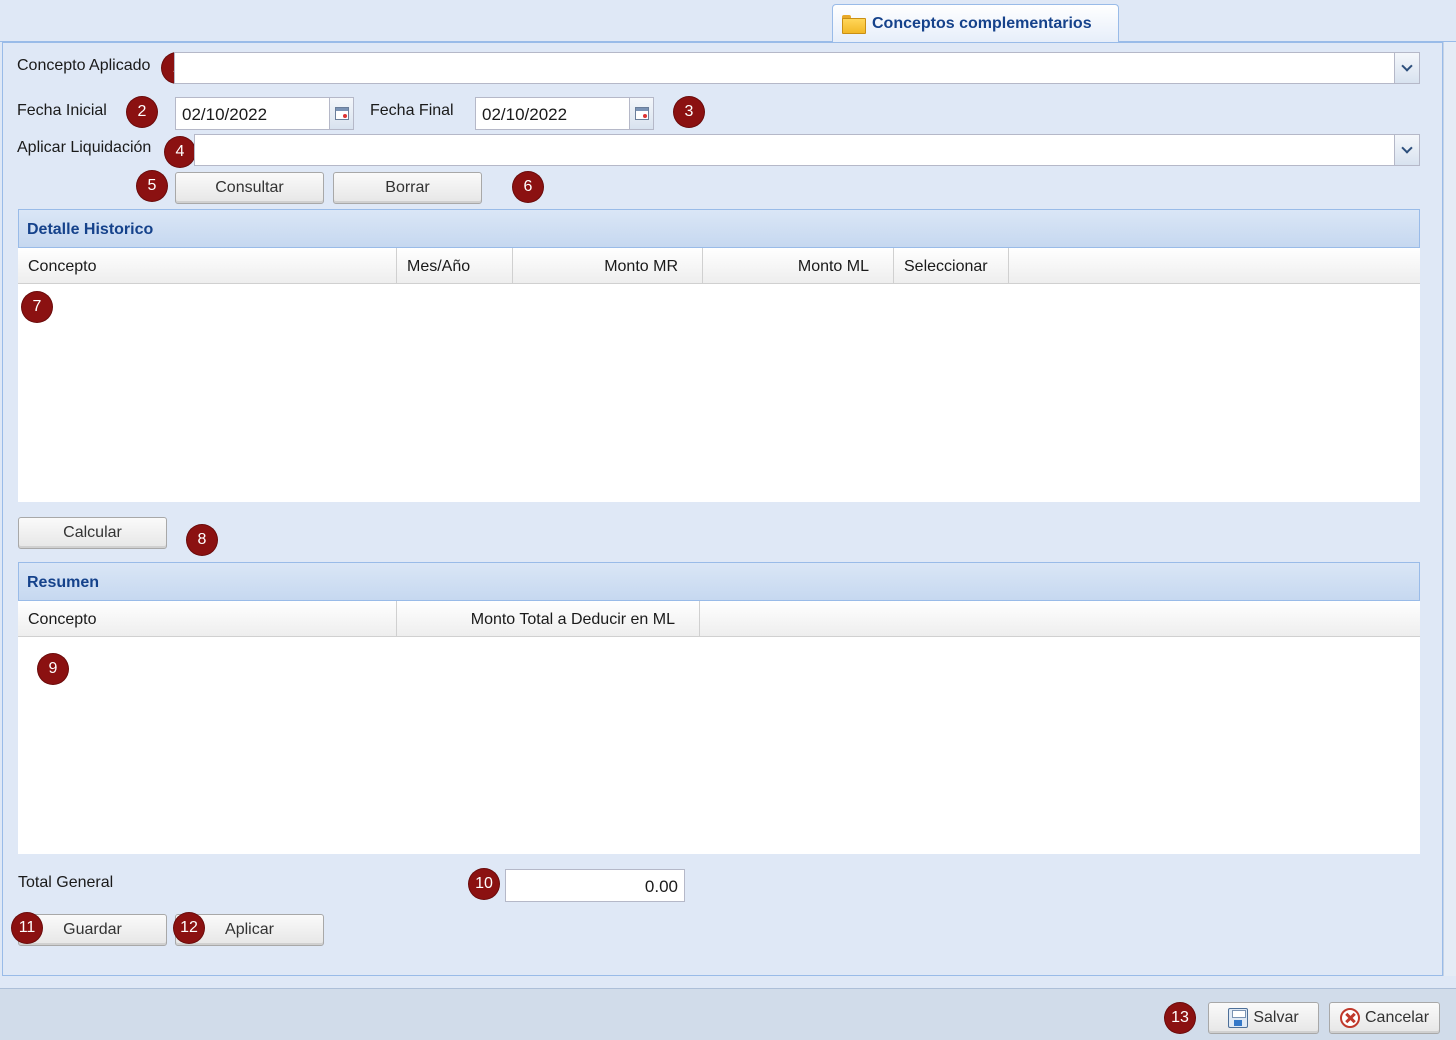 This screenshot has height=1040, width=1456. I want to click on concepto-aplicado-combo, so click(797, 68).